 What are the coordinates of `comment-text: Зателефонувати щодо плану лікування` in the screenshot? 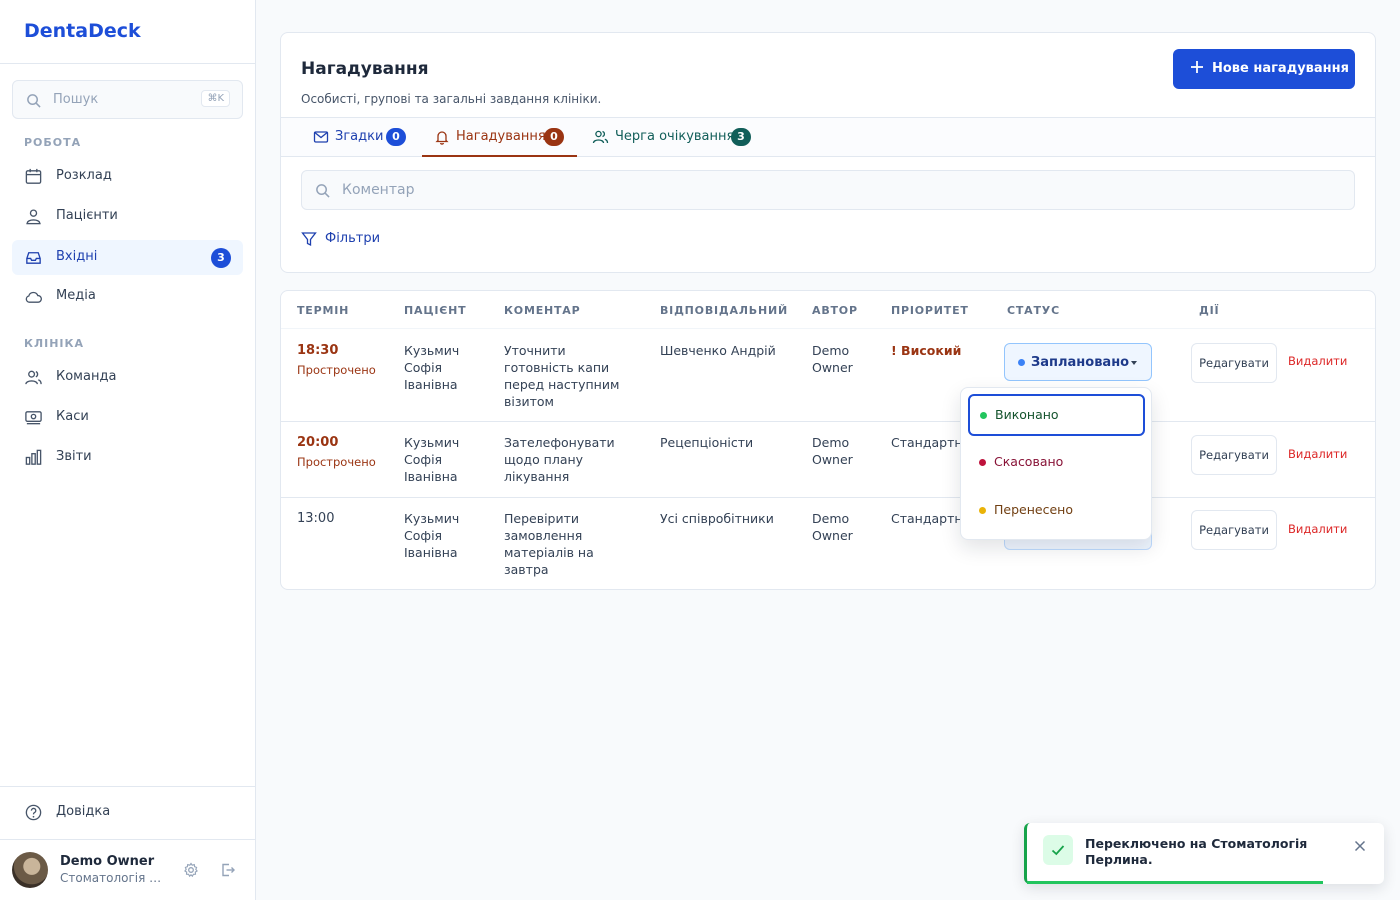 It's located at (559, 459).